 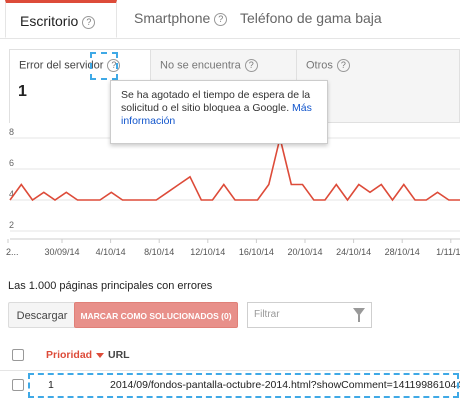 I want to click on row-highlight, so click(x=243, y=385).